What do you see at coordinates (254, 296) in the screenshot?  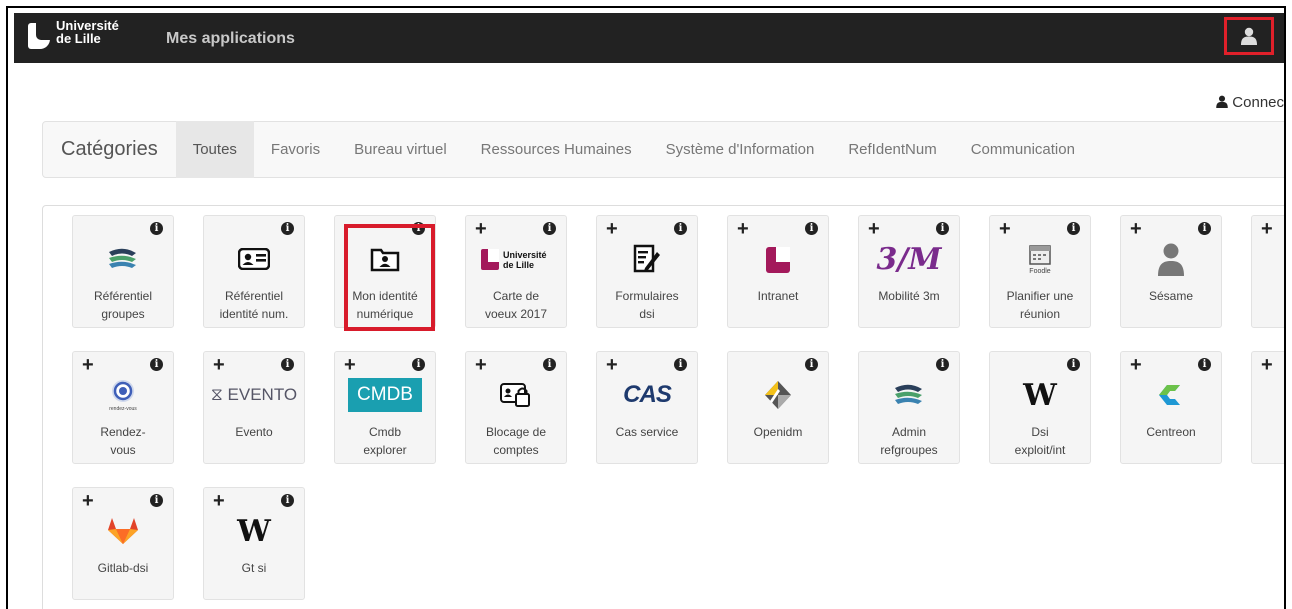 I see `tile-label: Référentiel` at bounding box center [254, 296].